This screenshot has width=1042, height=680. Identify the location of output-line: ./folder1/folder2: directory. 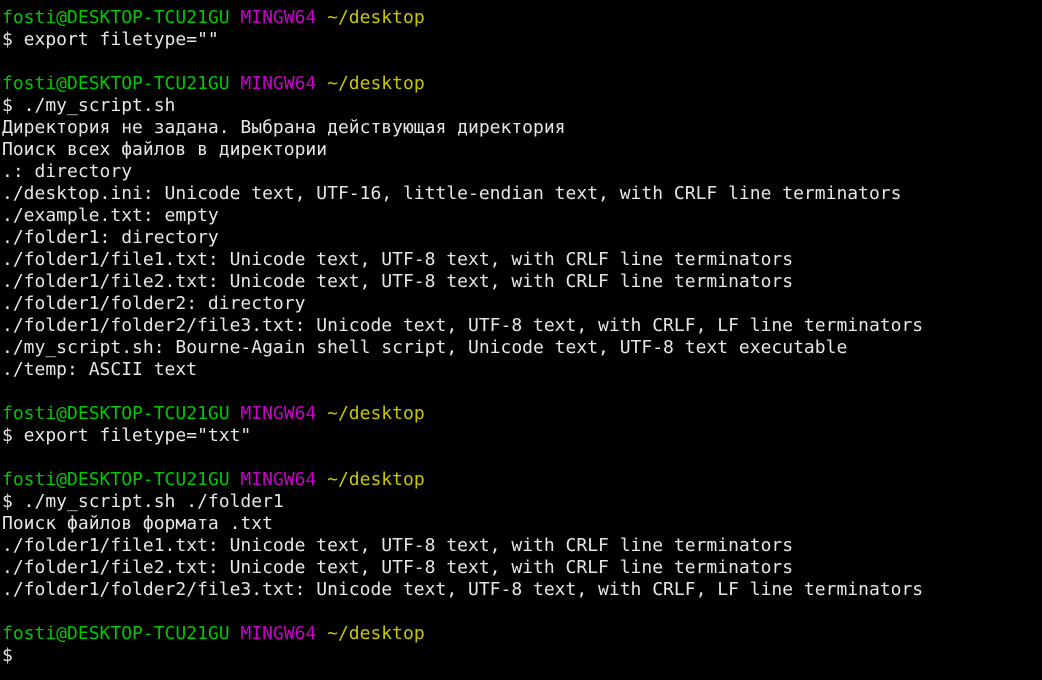
(154, 303).